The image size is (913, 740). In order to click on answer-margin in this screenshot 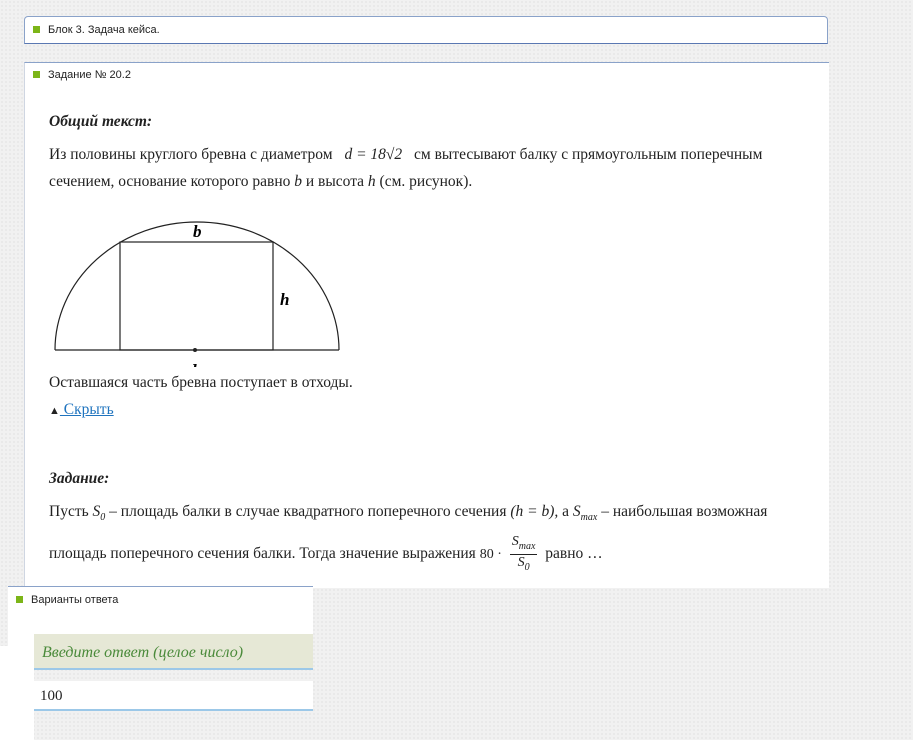, I will do `click(17, 693)`.